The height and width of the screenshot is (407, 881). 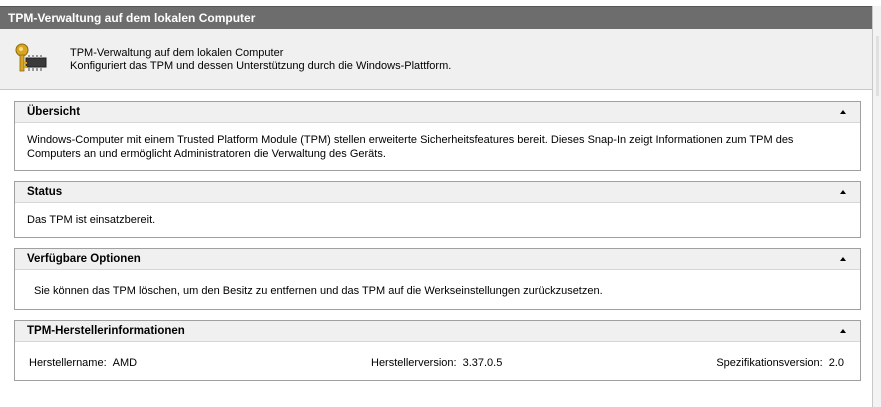 What do you see at coordinates (877, 66) in the screenshot?
I see `scrollbar-edge` at bounding box center [877, 66].